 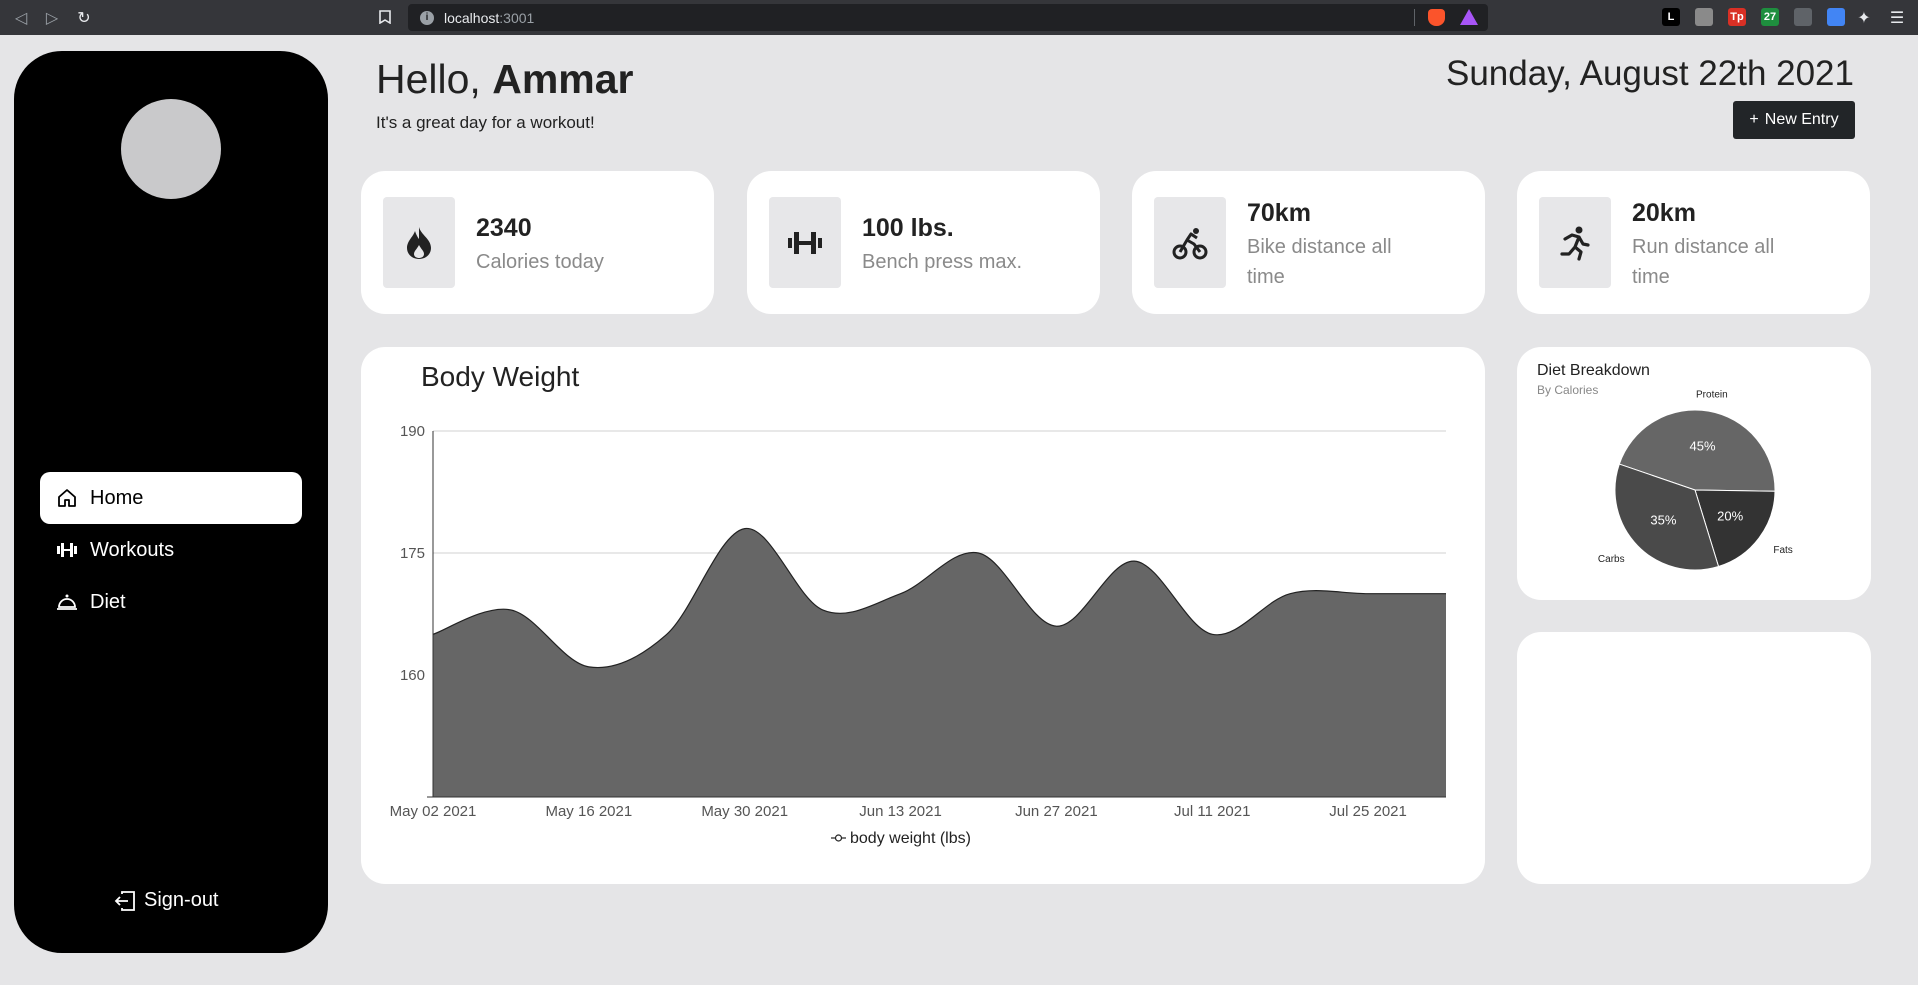 I want to click on legend-marker-icon, so click(x=838, y=838).